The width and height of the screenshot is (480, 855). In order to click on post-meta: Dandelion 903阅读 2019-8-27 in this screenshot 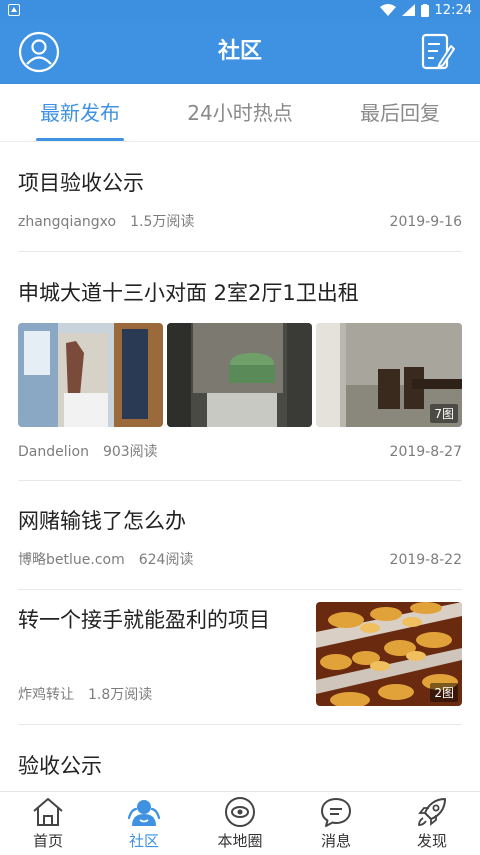, I will do `click(240, 452)`.